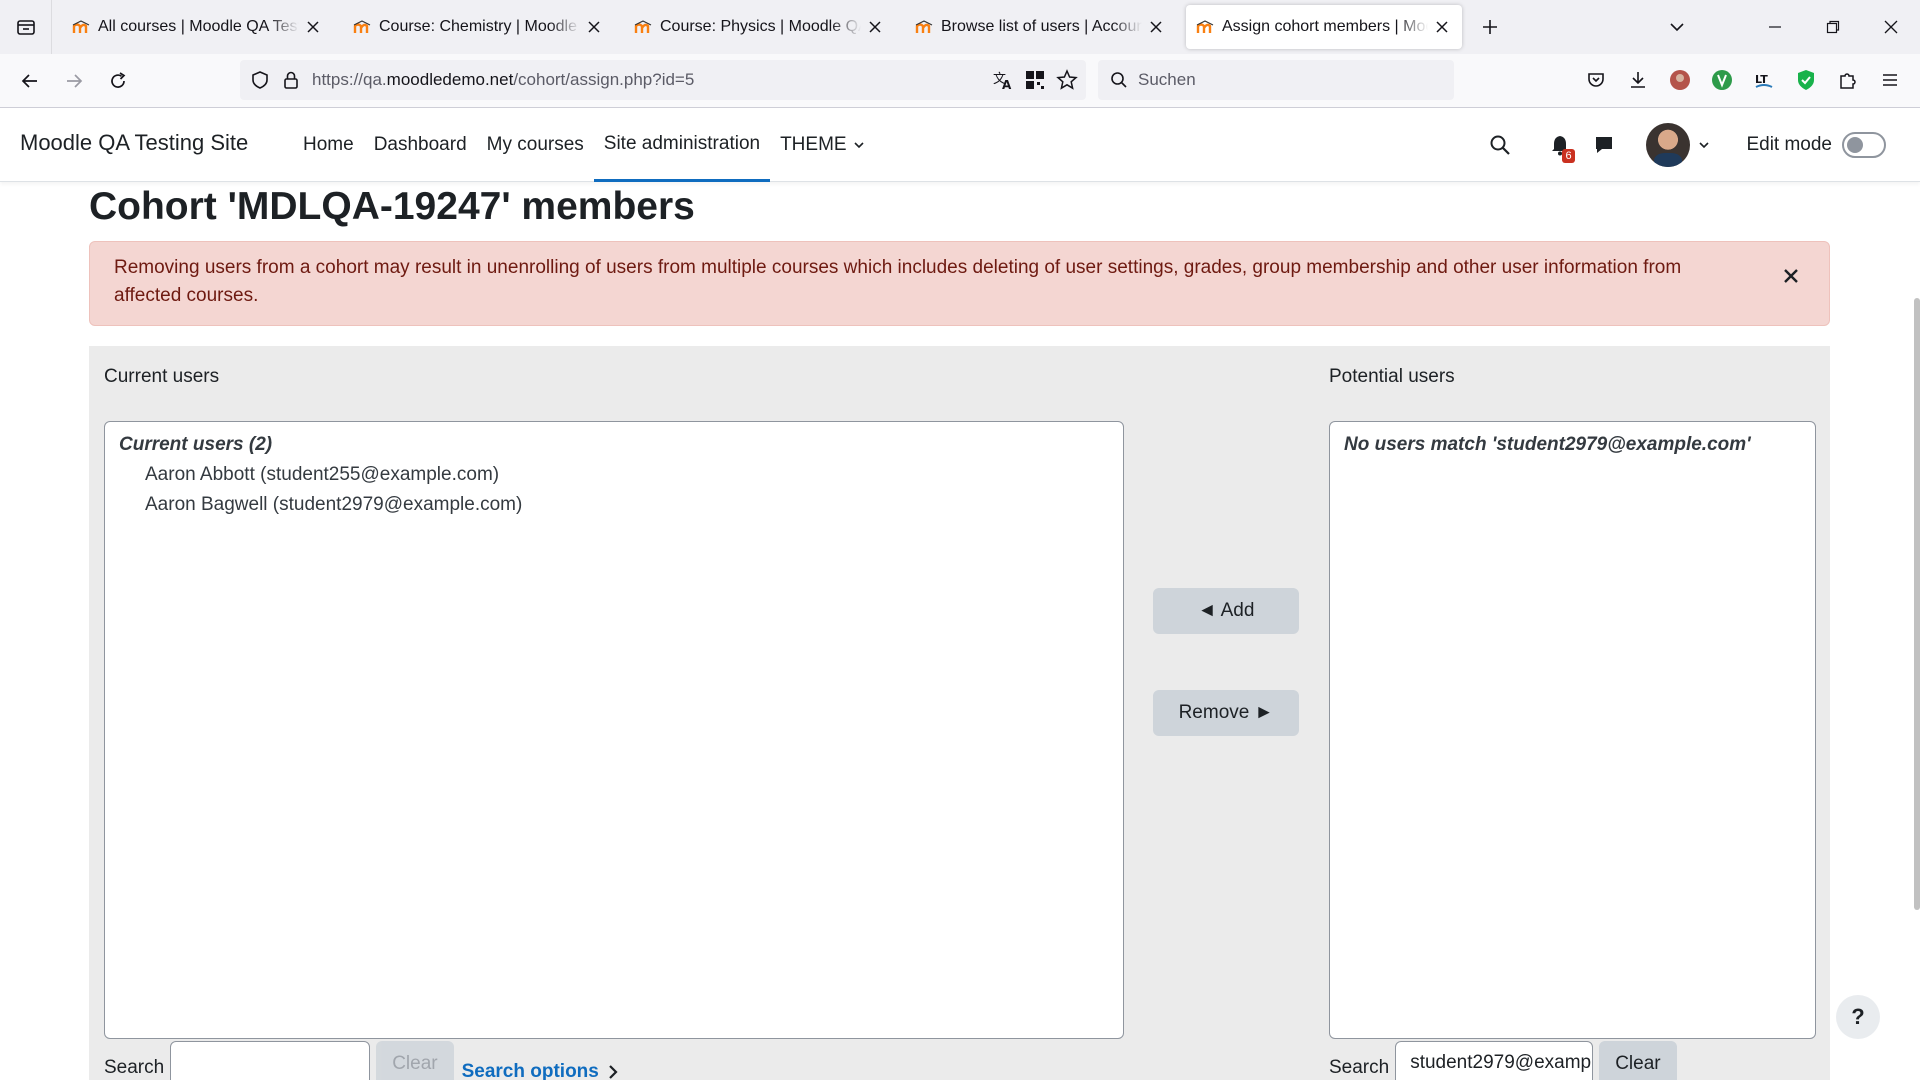  I want to click on reload-icon, so click(118, 79).